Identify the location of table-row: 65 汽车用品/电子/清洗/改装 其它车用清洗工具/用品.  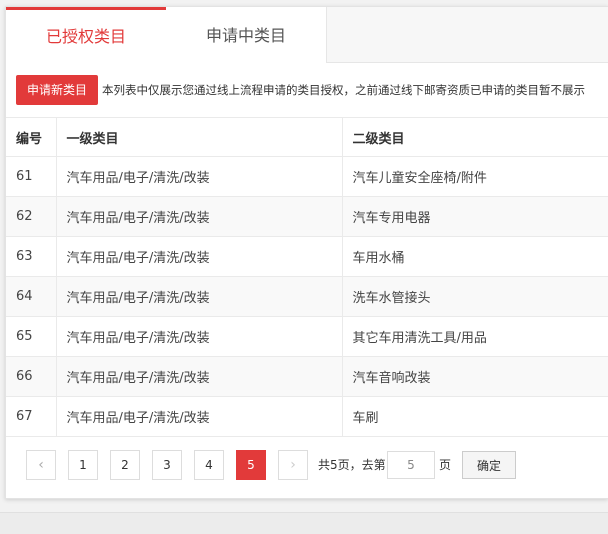
(307, 336).